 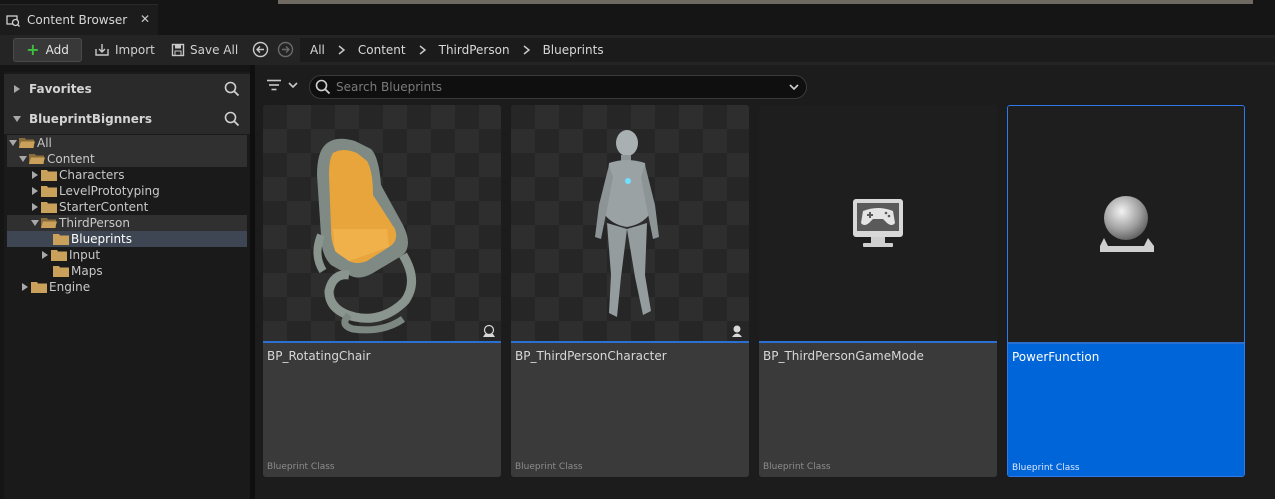 I want to click on tree-item-label: ThirdPerson, so click(x=94, y=223).